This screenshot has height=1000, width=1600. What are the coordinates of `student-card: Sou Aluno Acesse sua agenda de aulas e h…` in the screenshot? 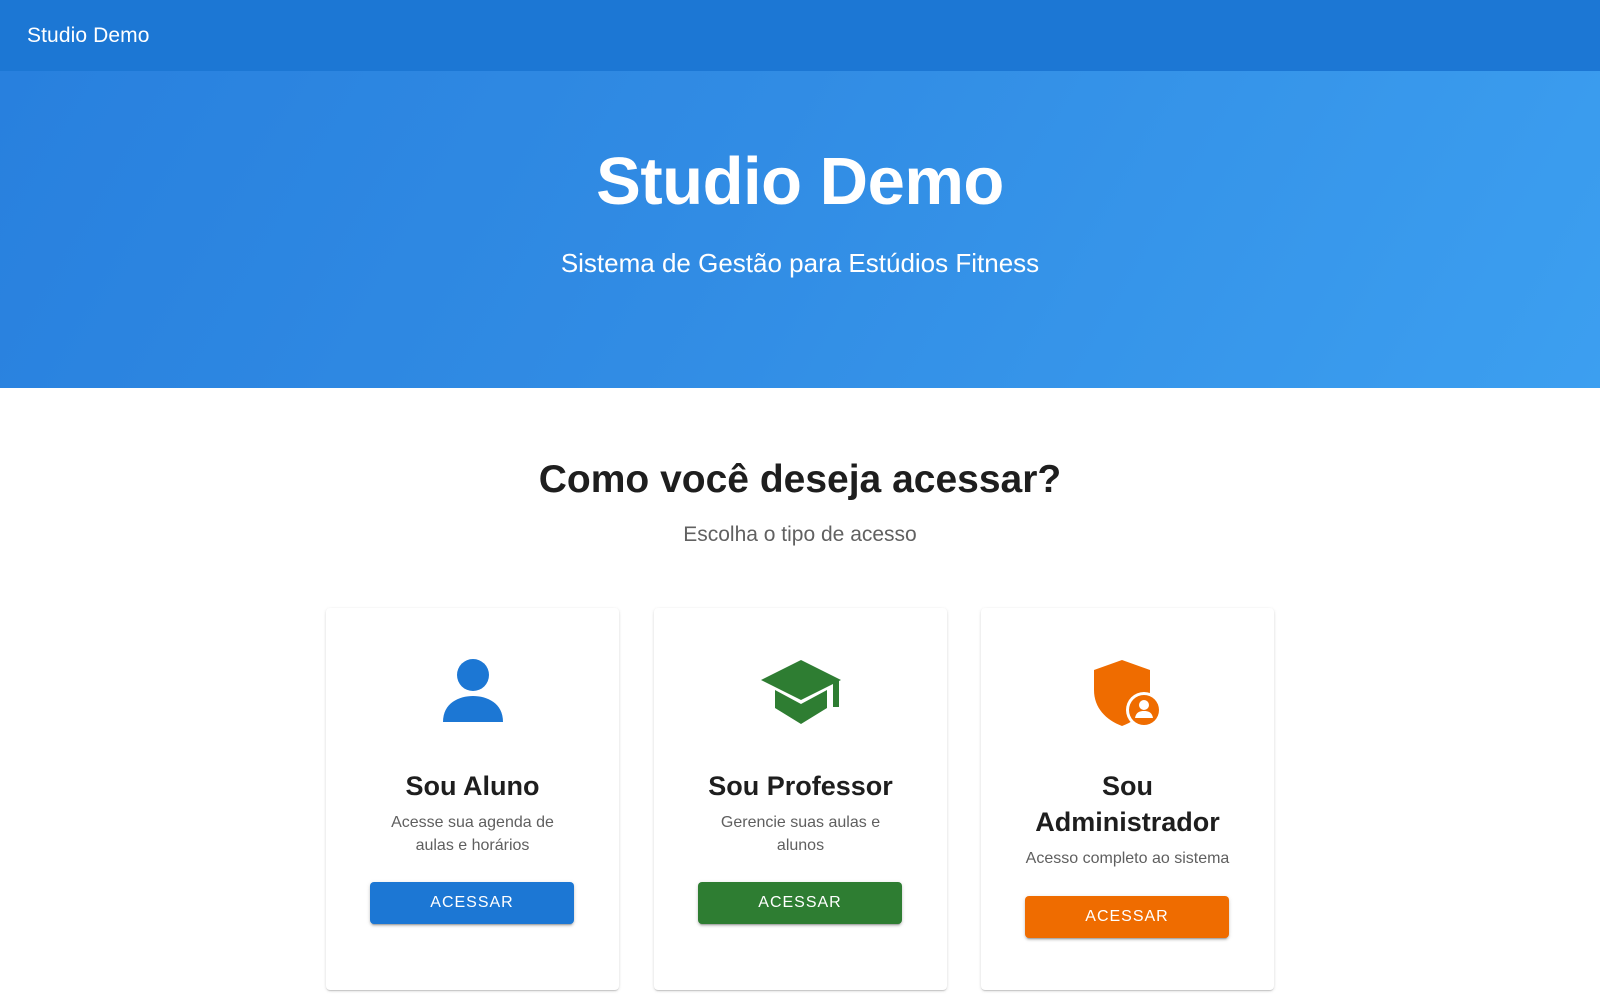 It's located at (472, 799).